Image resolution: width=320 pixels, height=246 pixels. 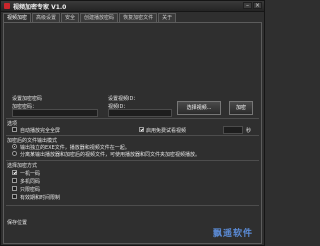 I want to click on password-only-label: 只限密码, so click(x=30, y=190).